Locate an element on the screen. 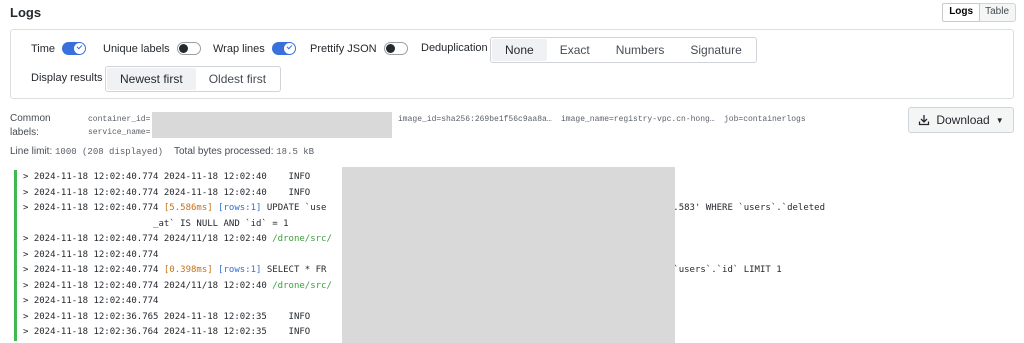 The image size is (1024, 343). label-service-name: service_name= is located at coordinates (119, 132).